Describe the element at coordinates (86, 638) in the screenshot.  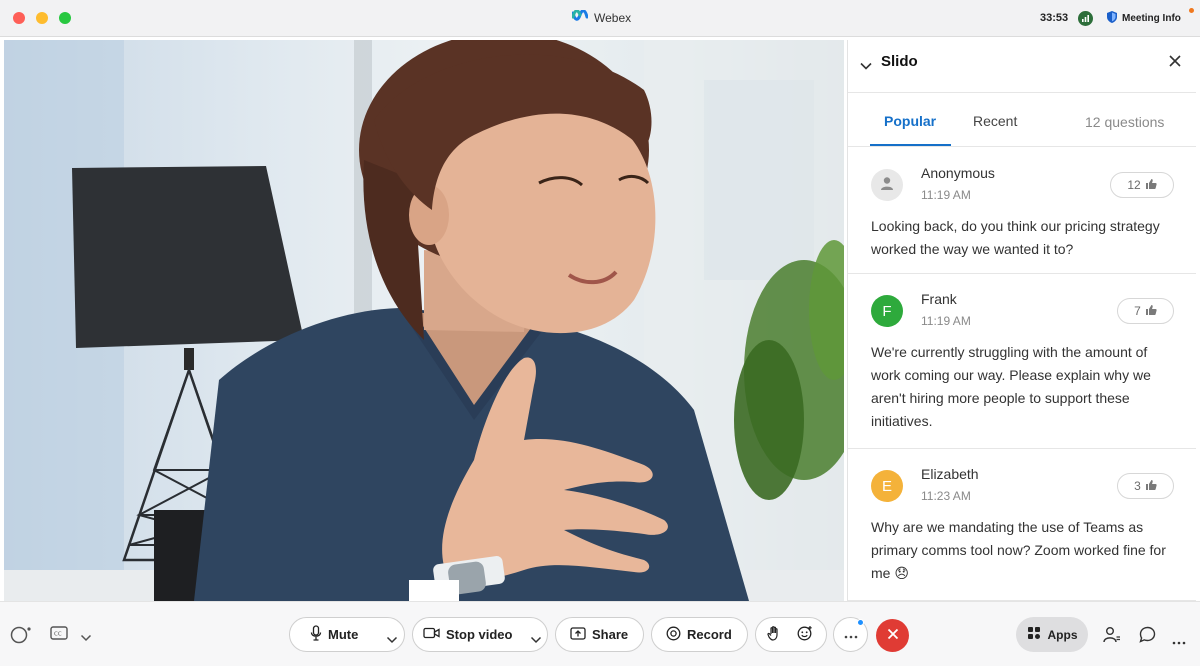
I see `captions-chevron-down-icon` at that location.